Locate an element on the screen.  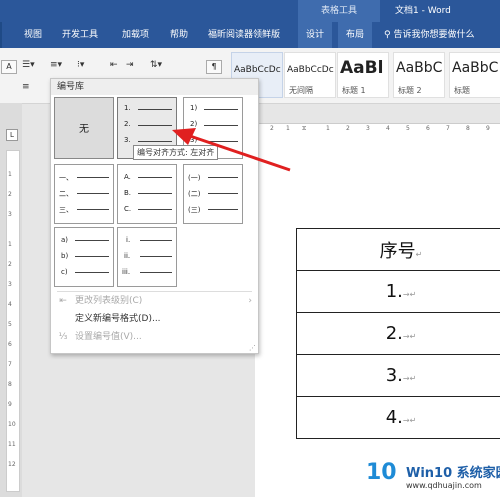
tab-help: 帮助 is located at coordinates (179, 35).